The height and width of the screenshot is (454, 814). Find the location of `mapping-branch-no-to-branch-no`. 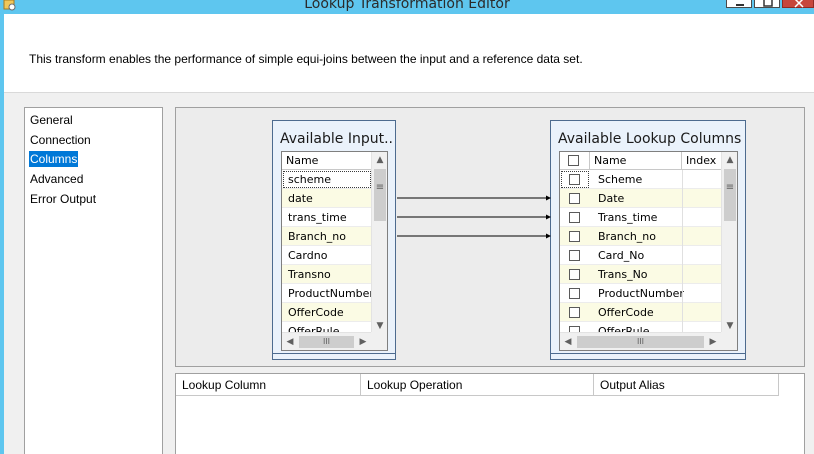

mapping-branch-no-to-branch-no is located at coordinates (474, 236).